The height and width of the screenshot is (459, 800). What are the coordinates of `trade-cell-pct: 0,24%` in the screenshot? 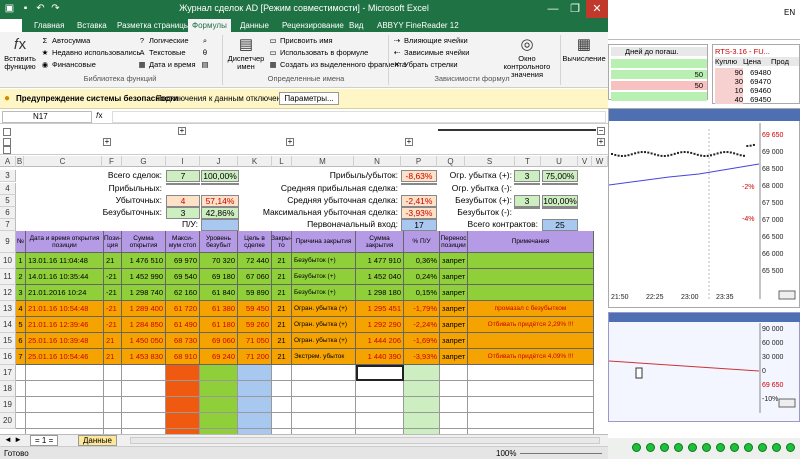 It's located at (422, 277).